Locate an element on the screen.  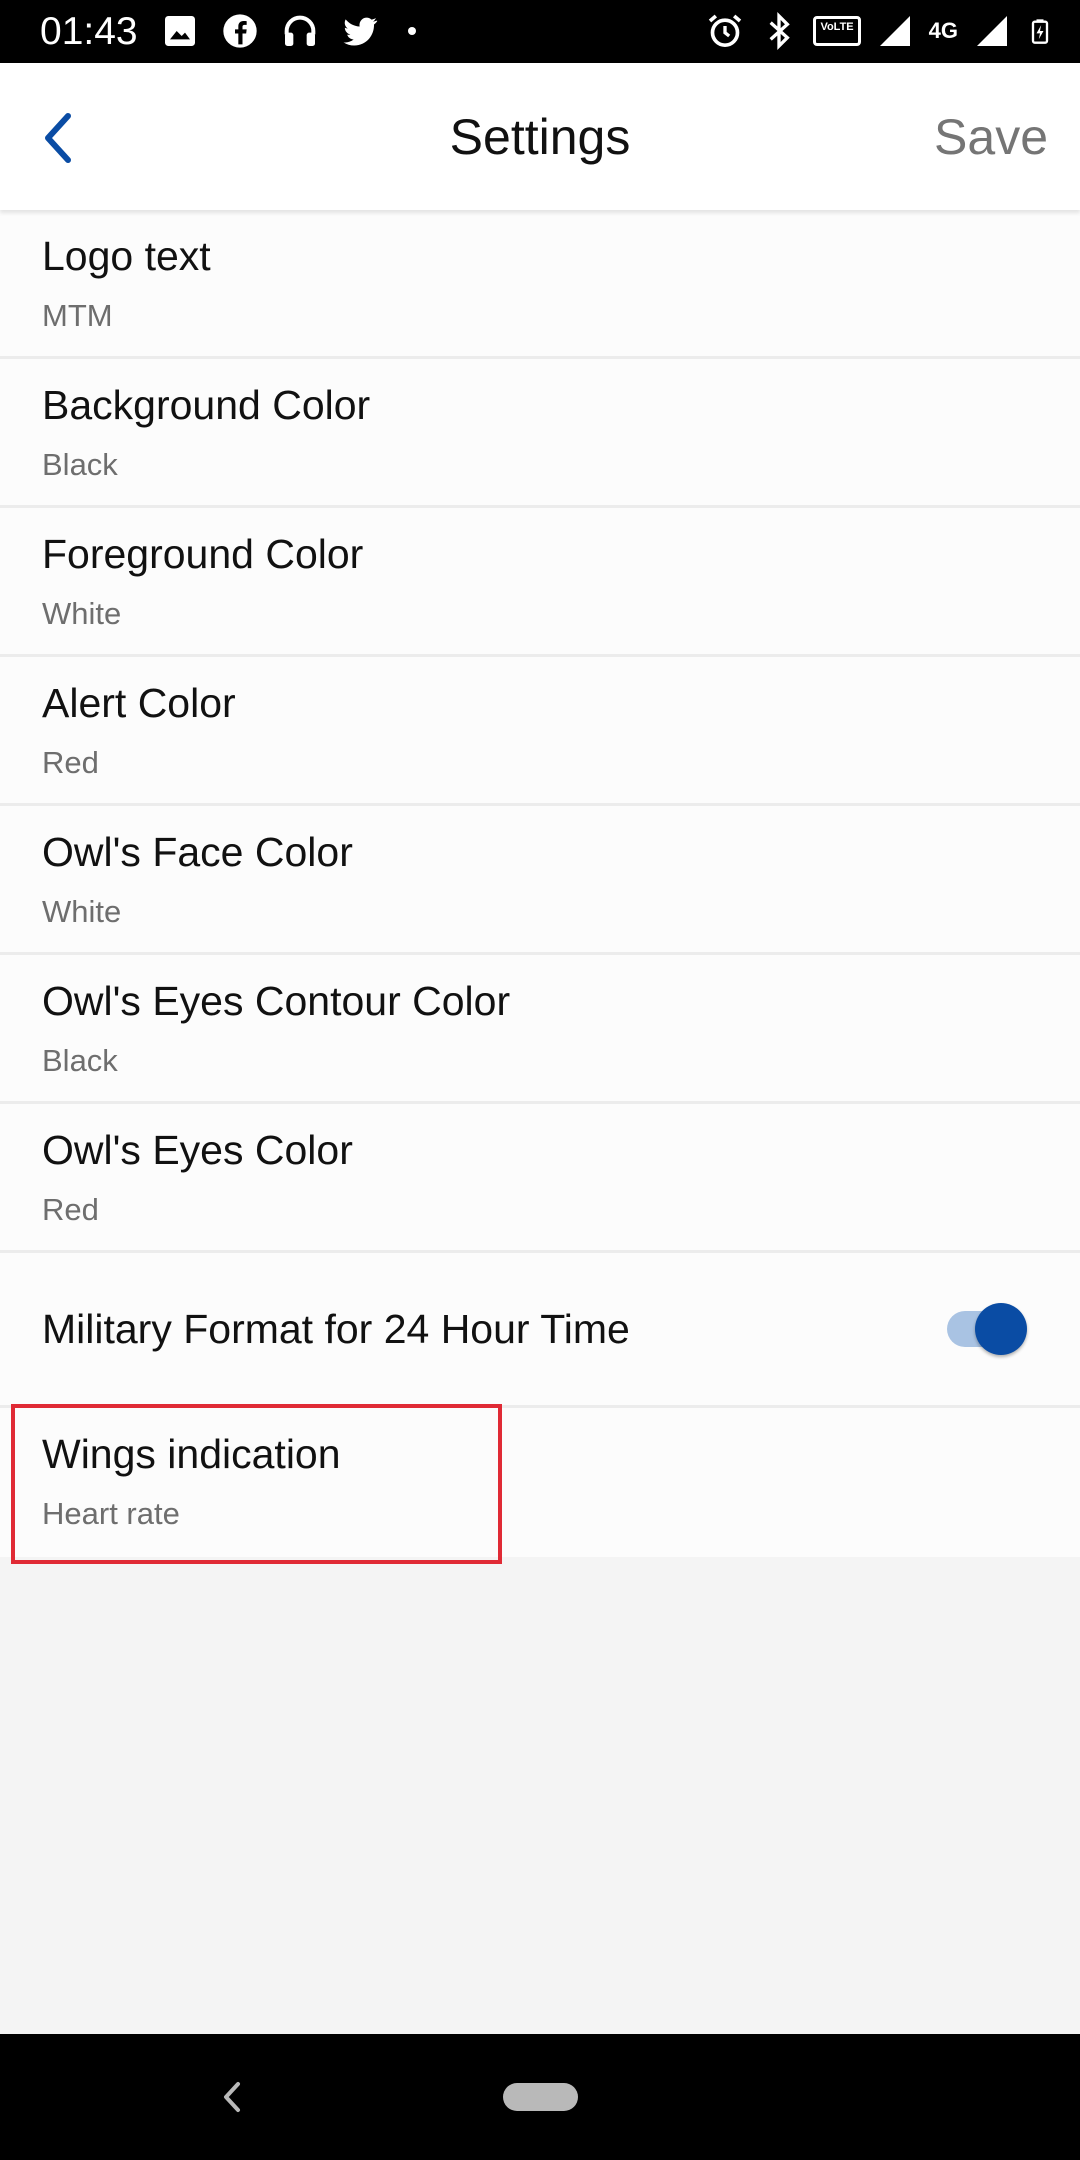
home-pill-icon is located at coordinates (540, 2097).